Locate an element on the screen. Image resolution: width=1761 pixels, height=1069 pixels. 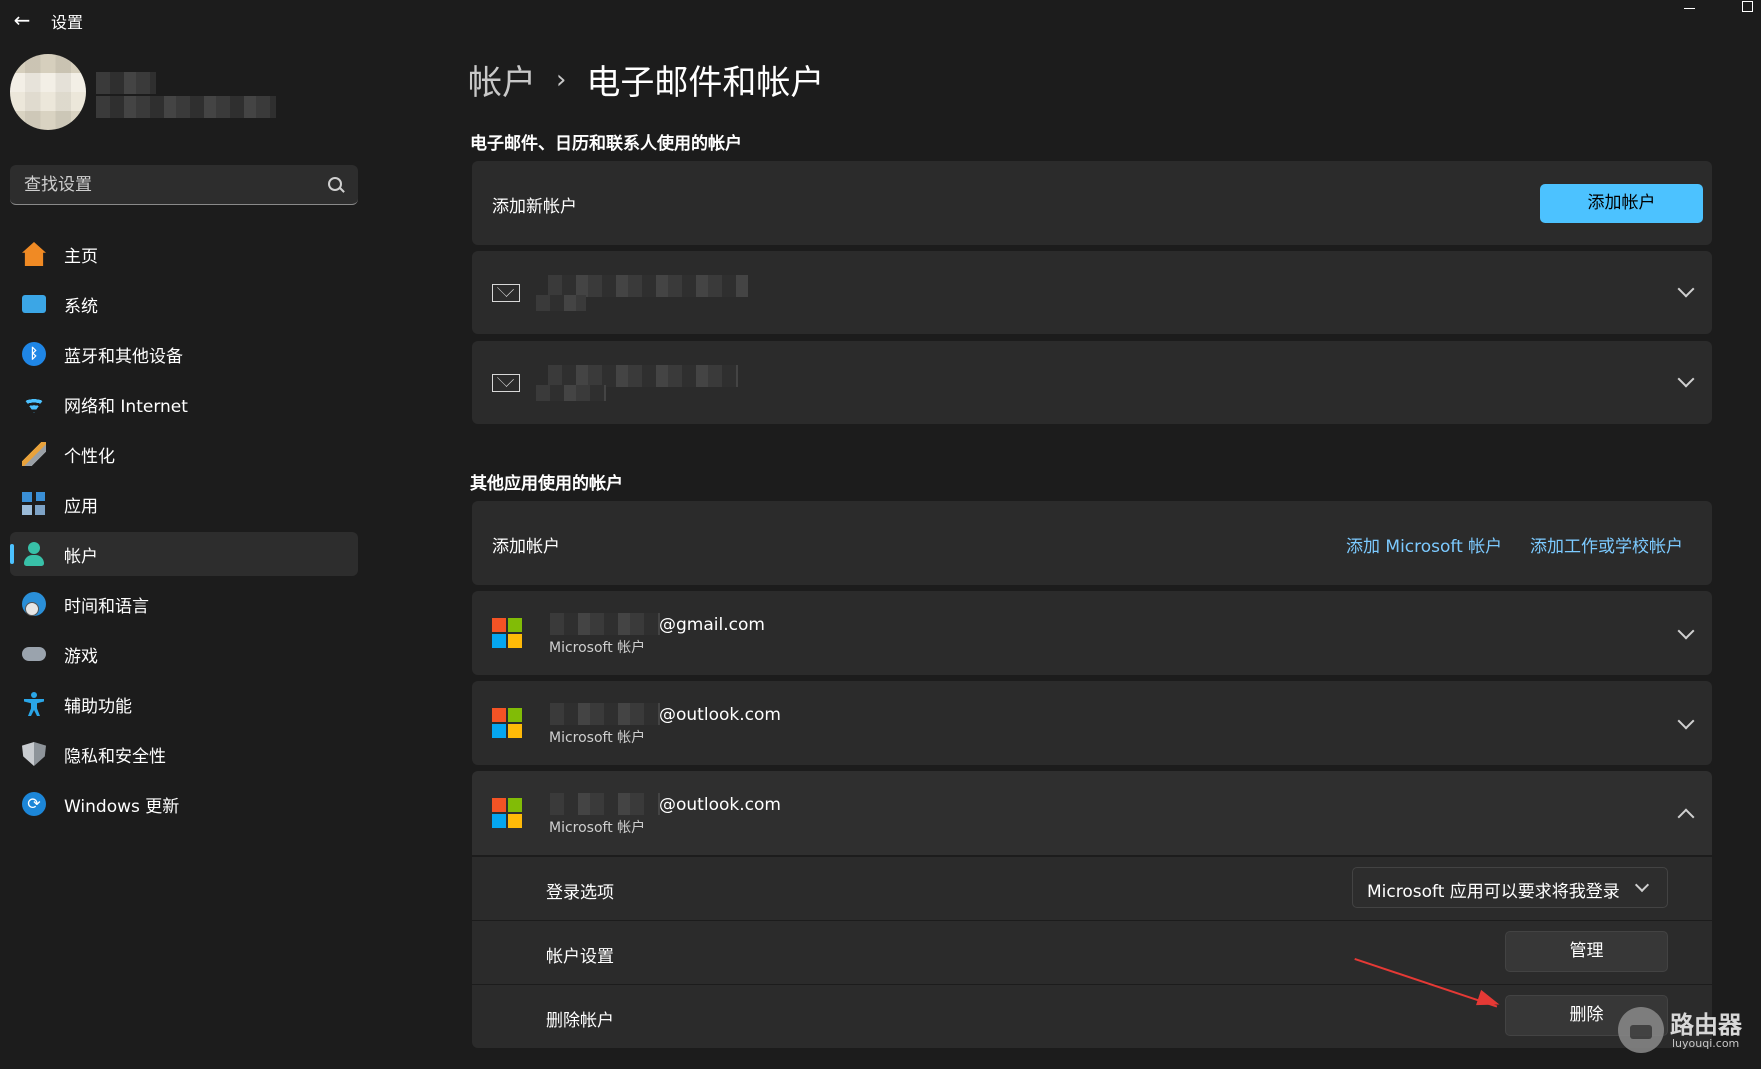
add-other-account-label: 添加帐户 is located at coordinates (526, 547).